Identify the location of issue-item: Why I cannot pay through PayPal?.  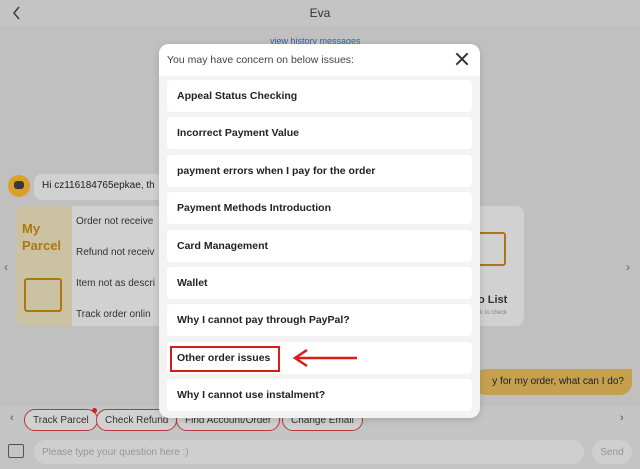
(319, 320).